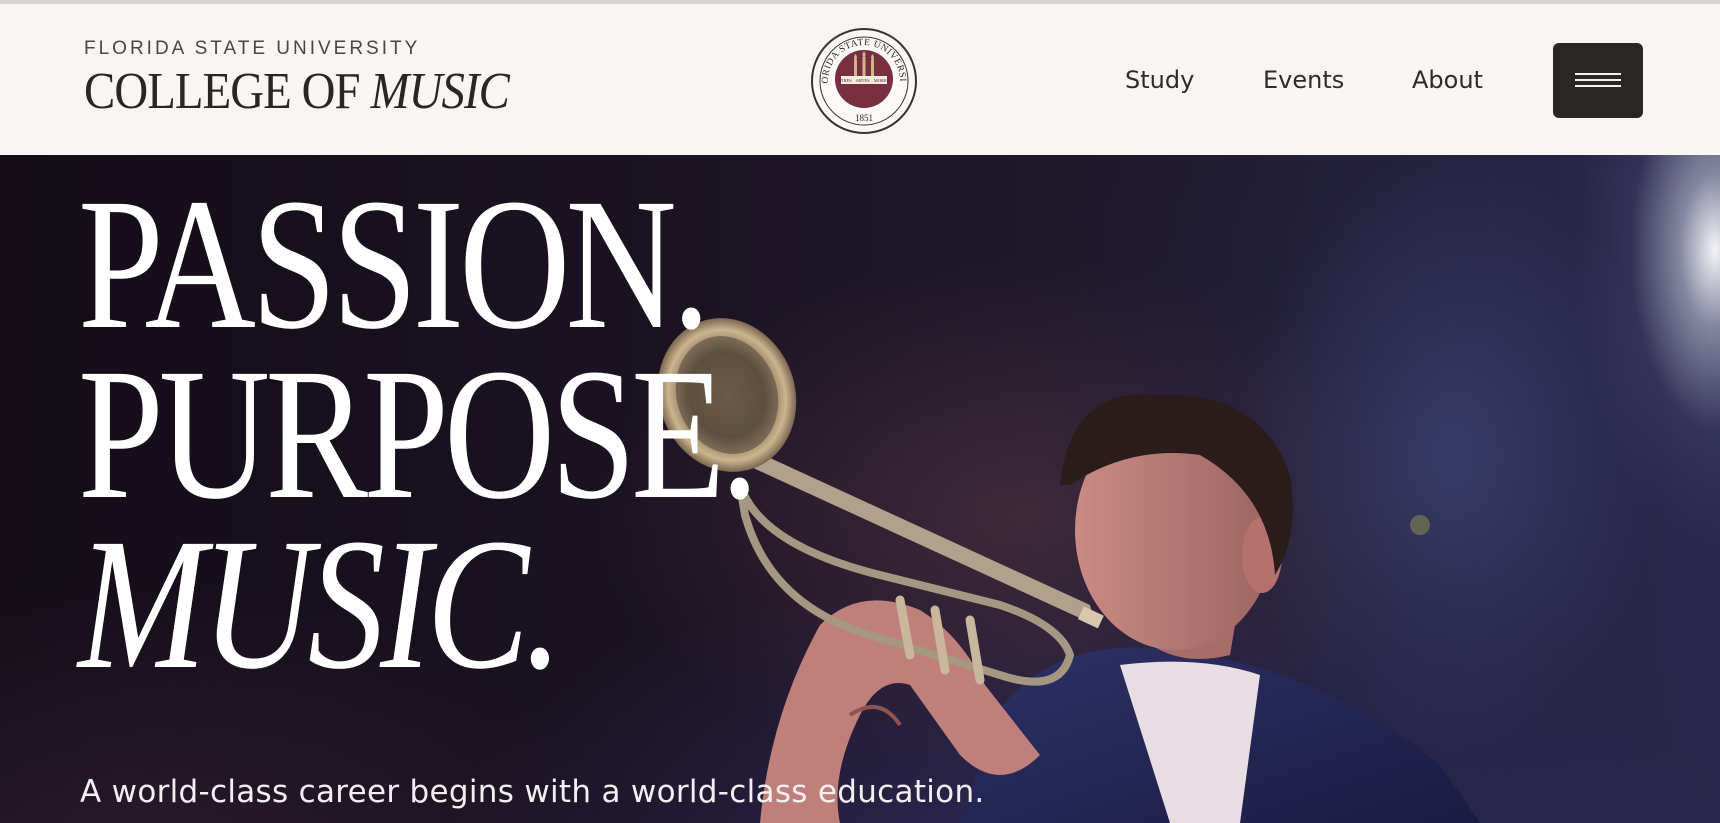 Image resolution: width=1720 pixels, height=823 pixels. Describe the element at coordinates (394, 263) in the screenshot. I see `headline-line-passion: PASSION.` at that location.